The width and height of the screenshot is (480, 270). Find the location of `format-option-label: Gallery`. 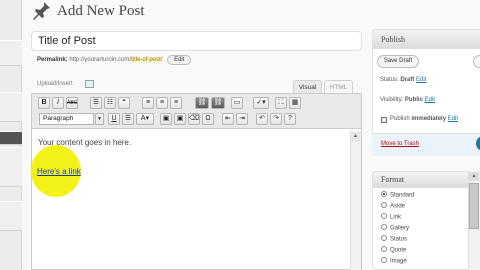

format-option-label: Gallery is located at coordinates (400, 228).